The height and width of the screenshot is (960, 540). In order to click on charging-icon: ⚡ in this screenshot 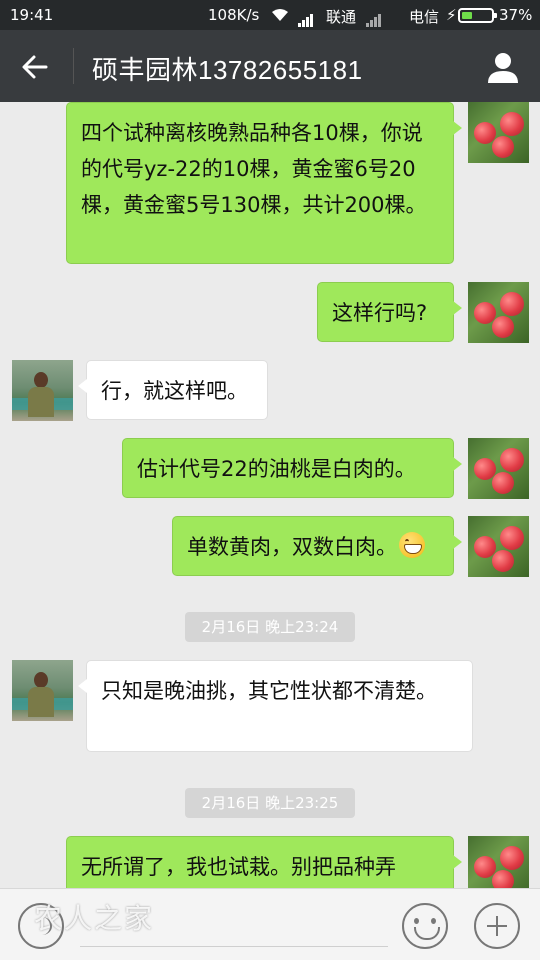, I will do `click(451, 15)`.